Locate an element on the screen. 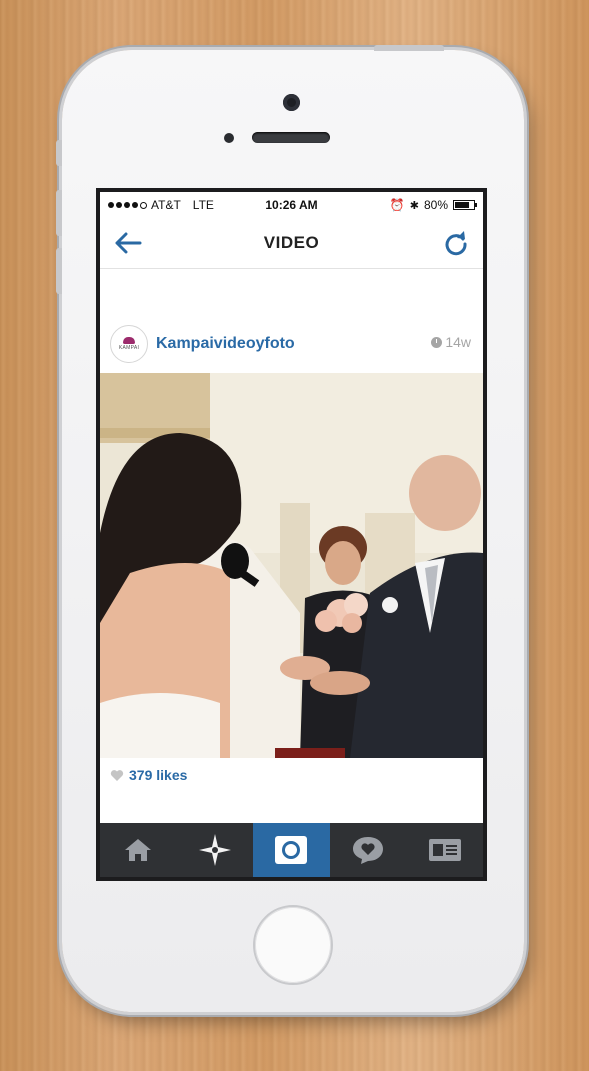 This screenshot has width=589, height=1071. power-button is located at coordinates (409, 48).